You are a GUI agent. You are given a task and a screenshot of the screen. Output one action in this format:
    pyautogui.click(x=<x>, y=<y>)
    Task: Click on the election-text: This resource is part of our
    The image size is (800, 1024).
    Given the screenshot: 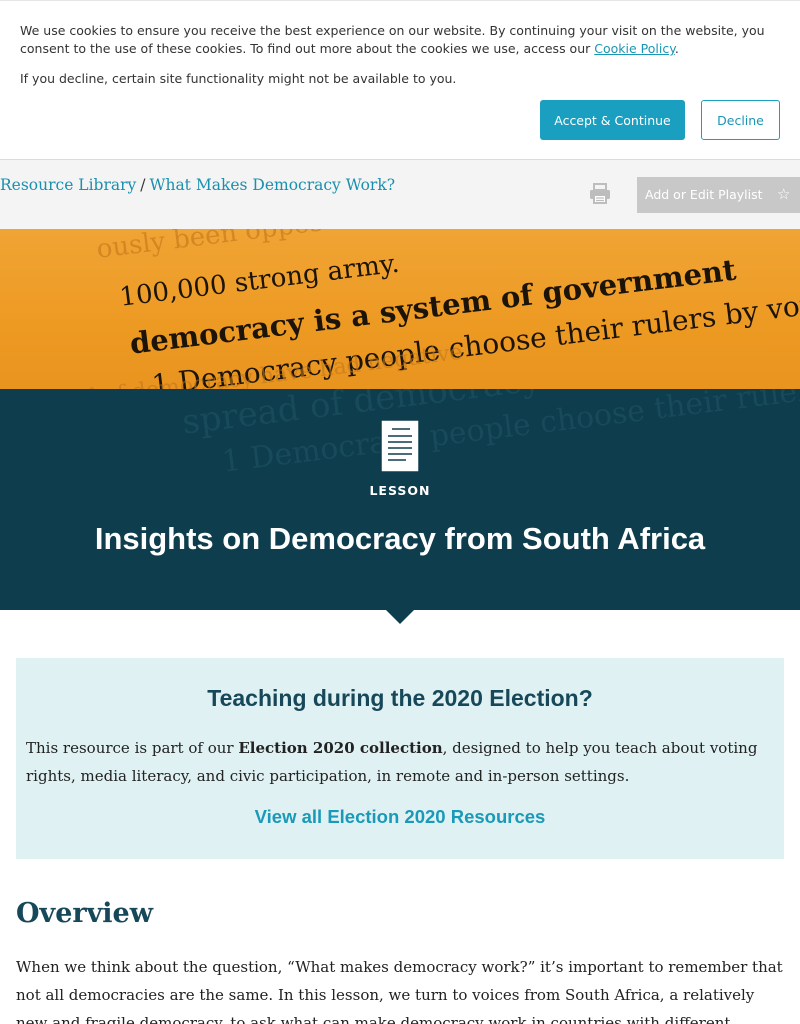 What is the action you would take?
    pyautogui.click(x=132, y=748)
    